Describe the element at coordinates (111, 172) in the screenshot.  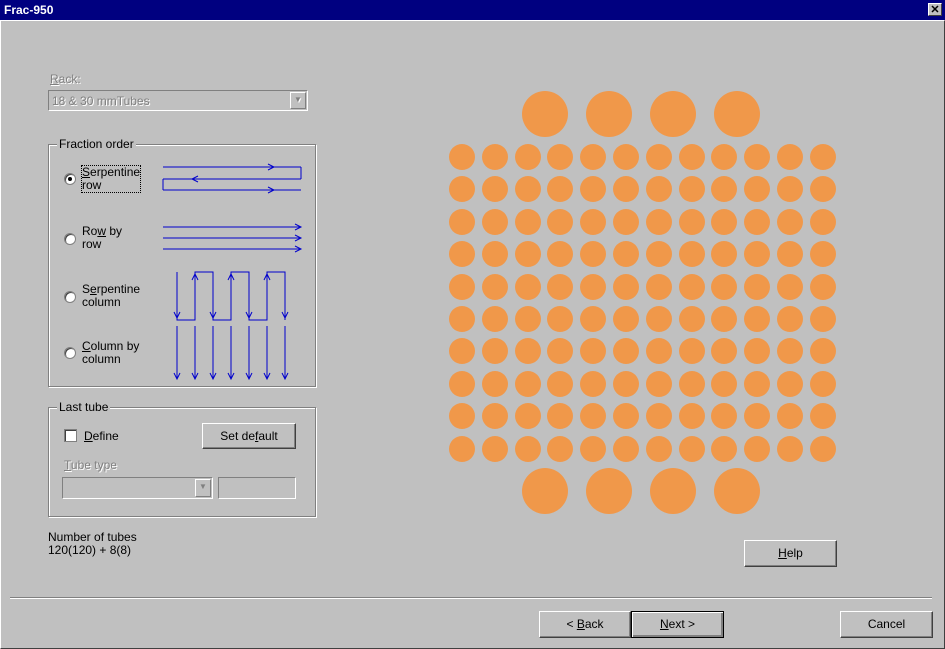
I see `serpentine-row-label-line1: Serpentine` at that location.